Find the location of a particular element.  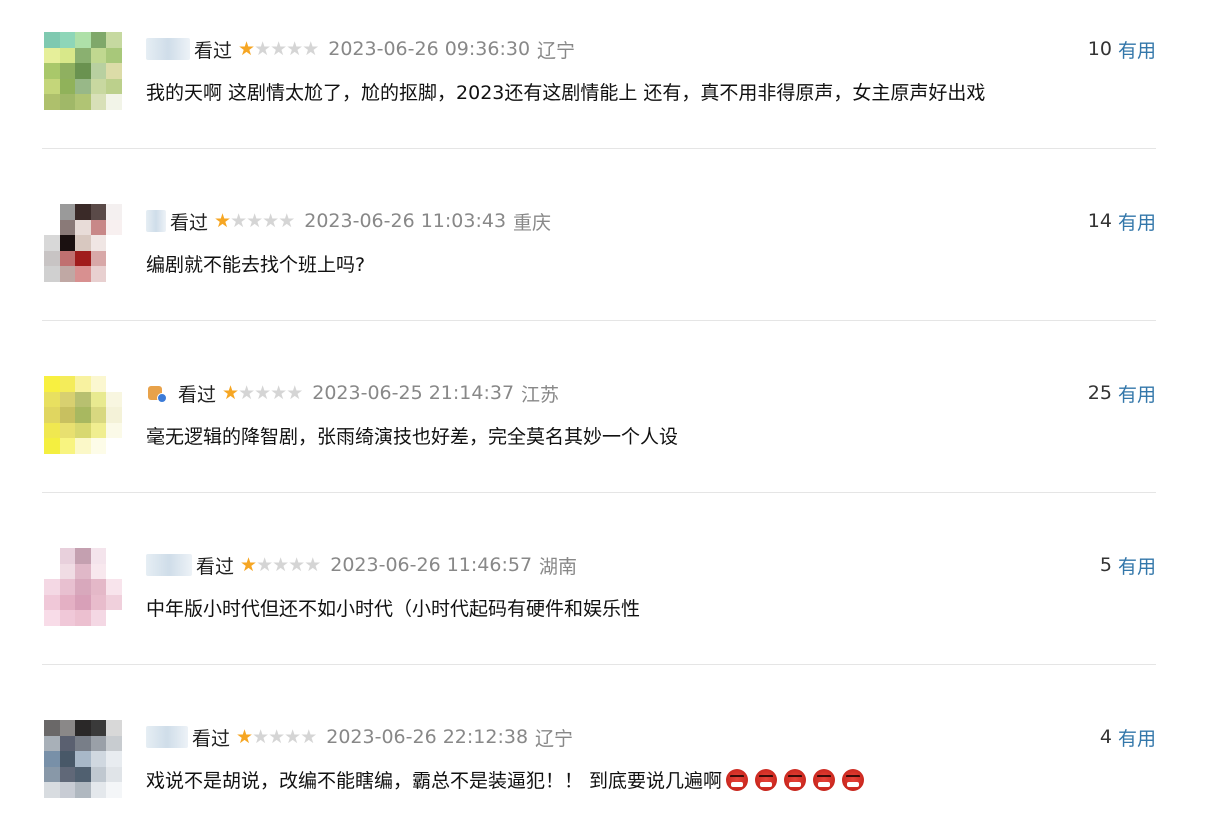

comment-text: 毫无逻辑的降智剧，张雨绮演技也好差，完全莫名其妙一个人设 is located at coordinates (412, 435).